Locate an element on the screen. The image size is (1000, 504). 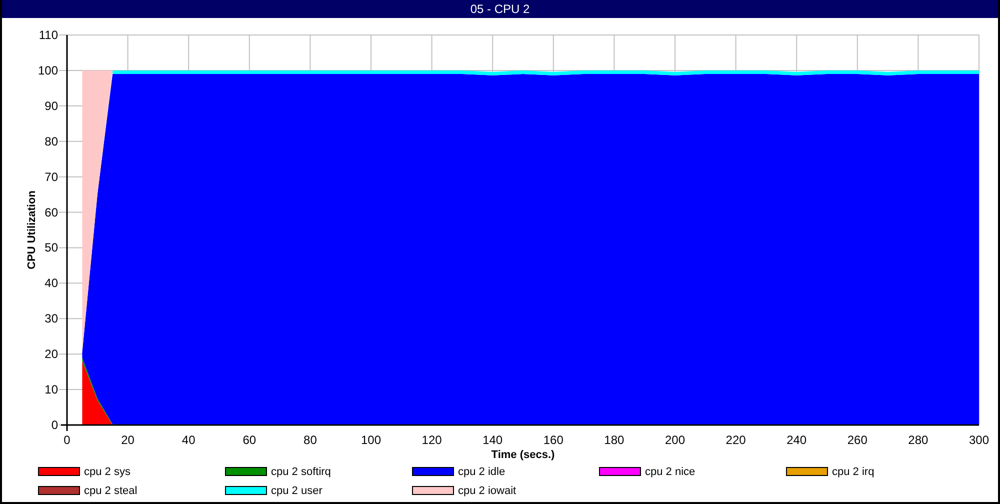
legend-label: cpu 2 softirq is located at coordinates (301, 472).